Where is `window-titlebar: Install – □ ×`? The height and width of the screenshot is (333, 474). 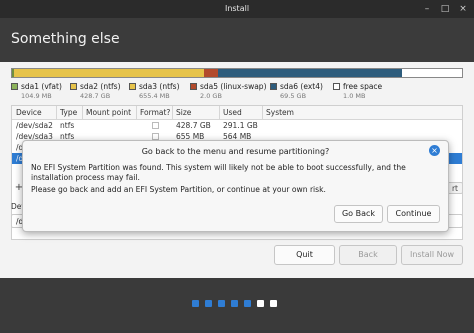
window-titlebar: Install – □ × is located at coordinates (237, 9).